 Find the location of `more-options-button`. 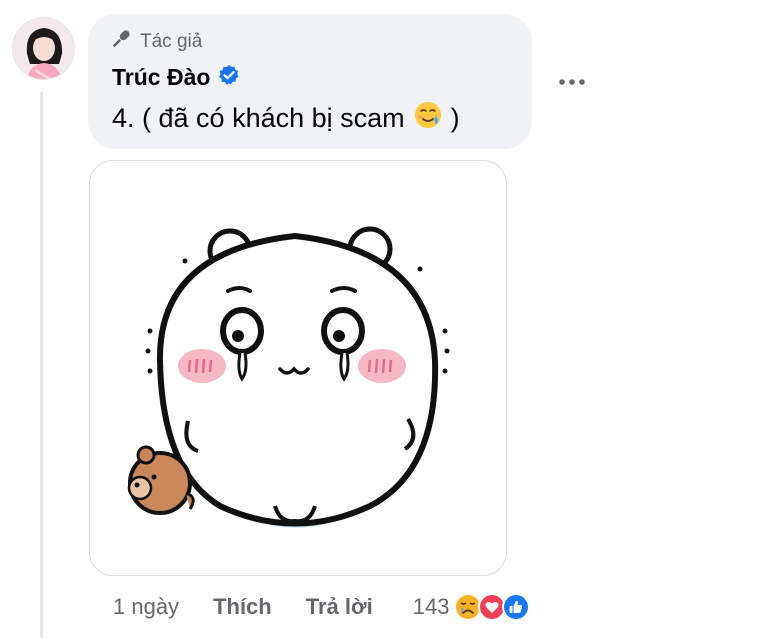

more-options-button is located at coordinates (572, 82).